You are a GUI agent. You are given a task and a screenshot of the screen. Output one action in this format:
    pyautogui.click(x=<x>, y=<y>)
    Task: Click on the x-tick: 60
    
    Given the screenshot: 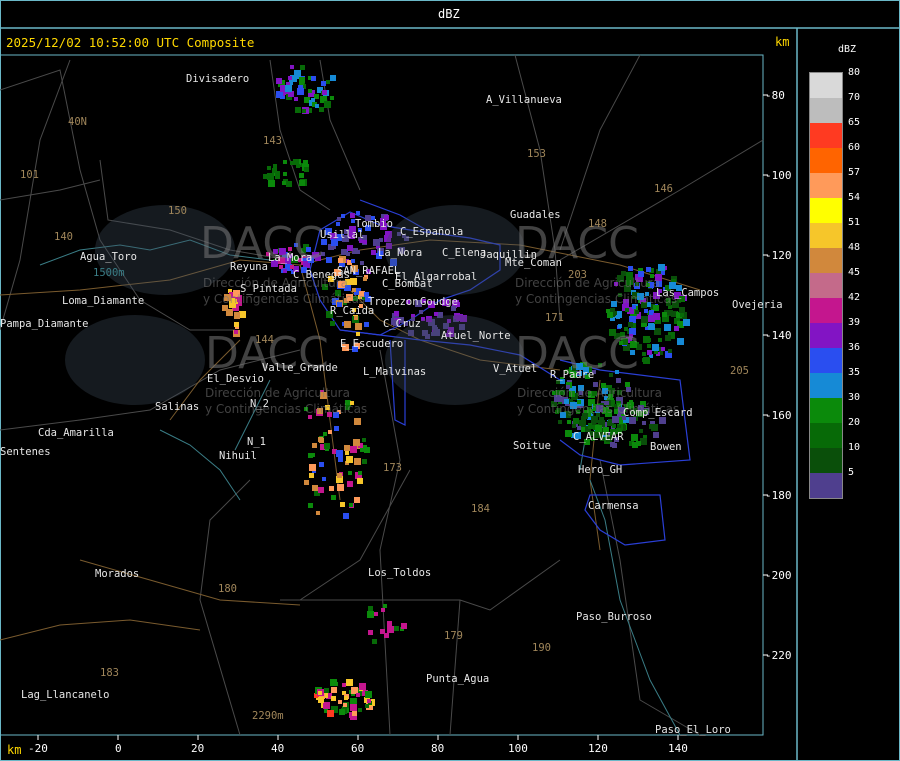 What is the action you would take?
    pyautogui.click(x=358, y=748)
    